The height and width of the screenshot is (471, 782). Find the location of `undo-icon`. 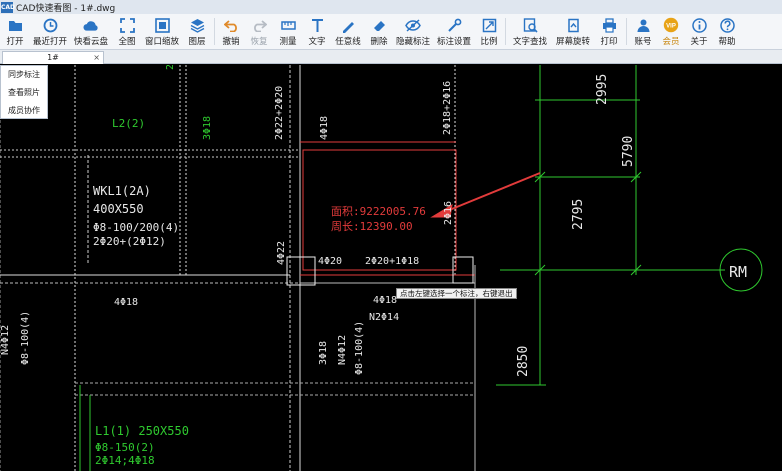

undo-icon is located at coordinates (231, 25).